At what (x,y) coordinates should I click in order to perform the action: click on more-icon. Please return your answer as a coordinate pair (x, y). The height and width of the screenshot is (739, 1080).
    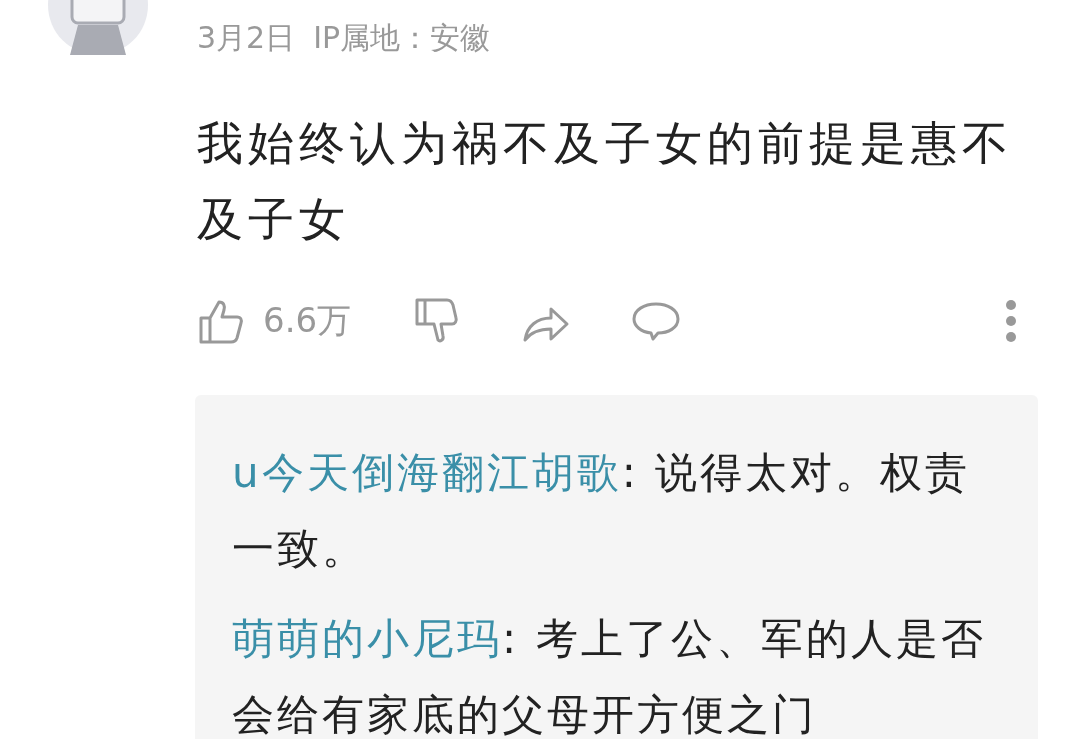
    Looking at the image, I should click on (1011, 321).